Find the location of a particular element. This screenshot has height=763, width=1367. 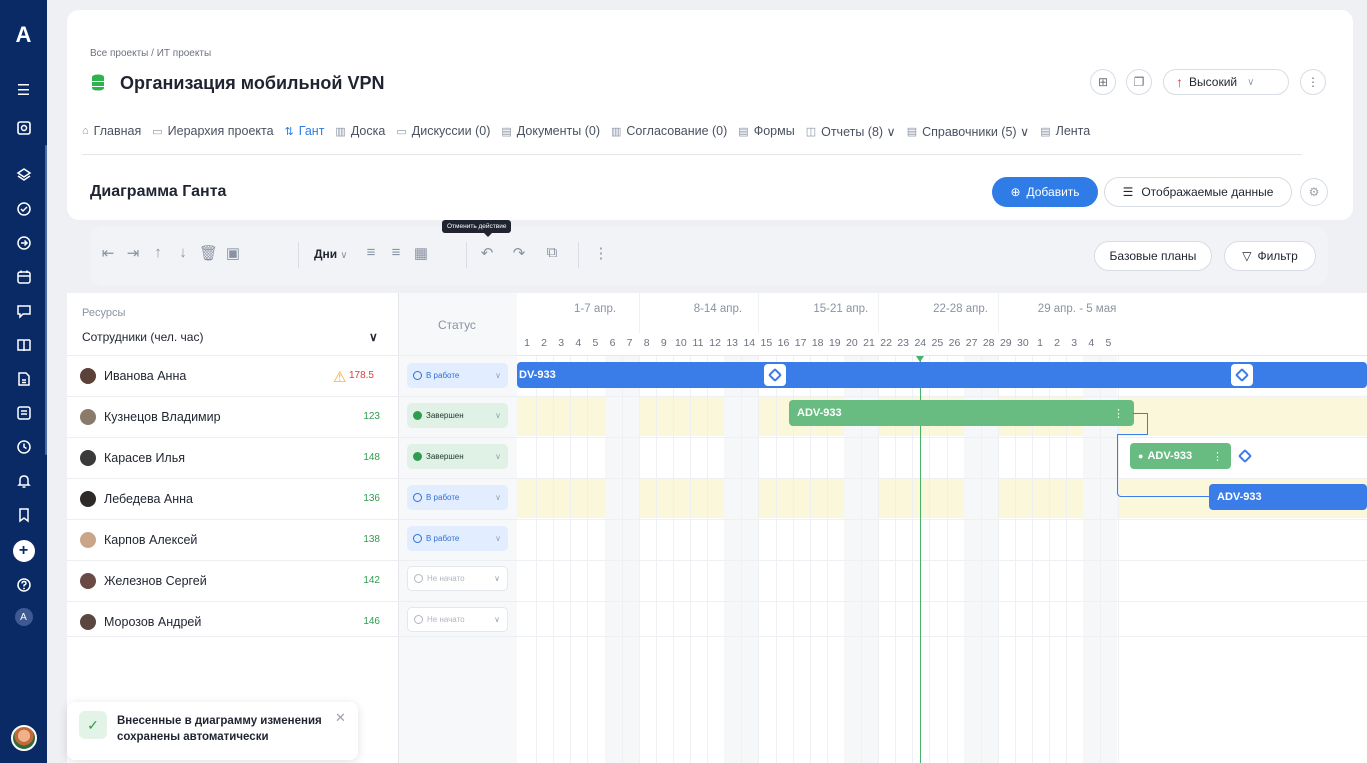

tab-main: ⌂ Главная is located at coordinates (111, 131).